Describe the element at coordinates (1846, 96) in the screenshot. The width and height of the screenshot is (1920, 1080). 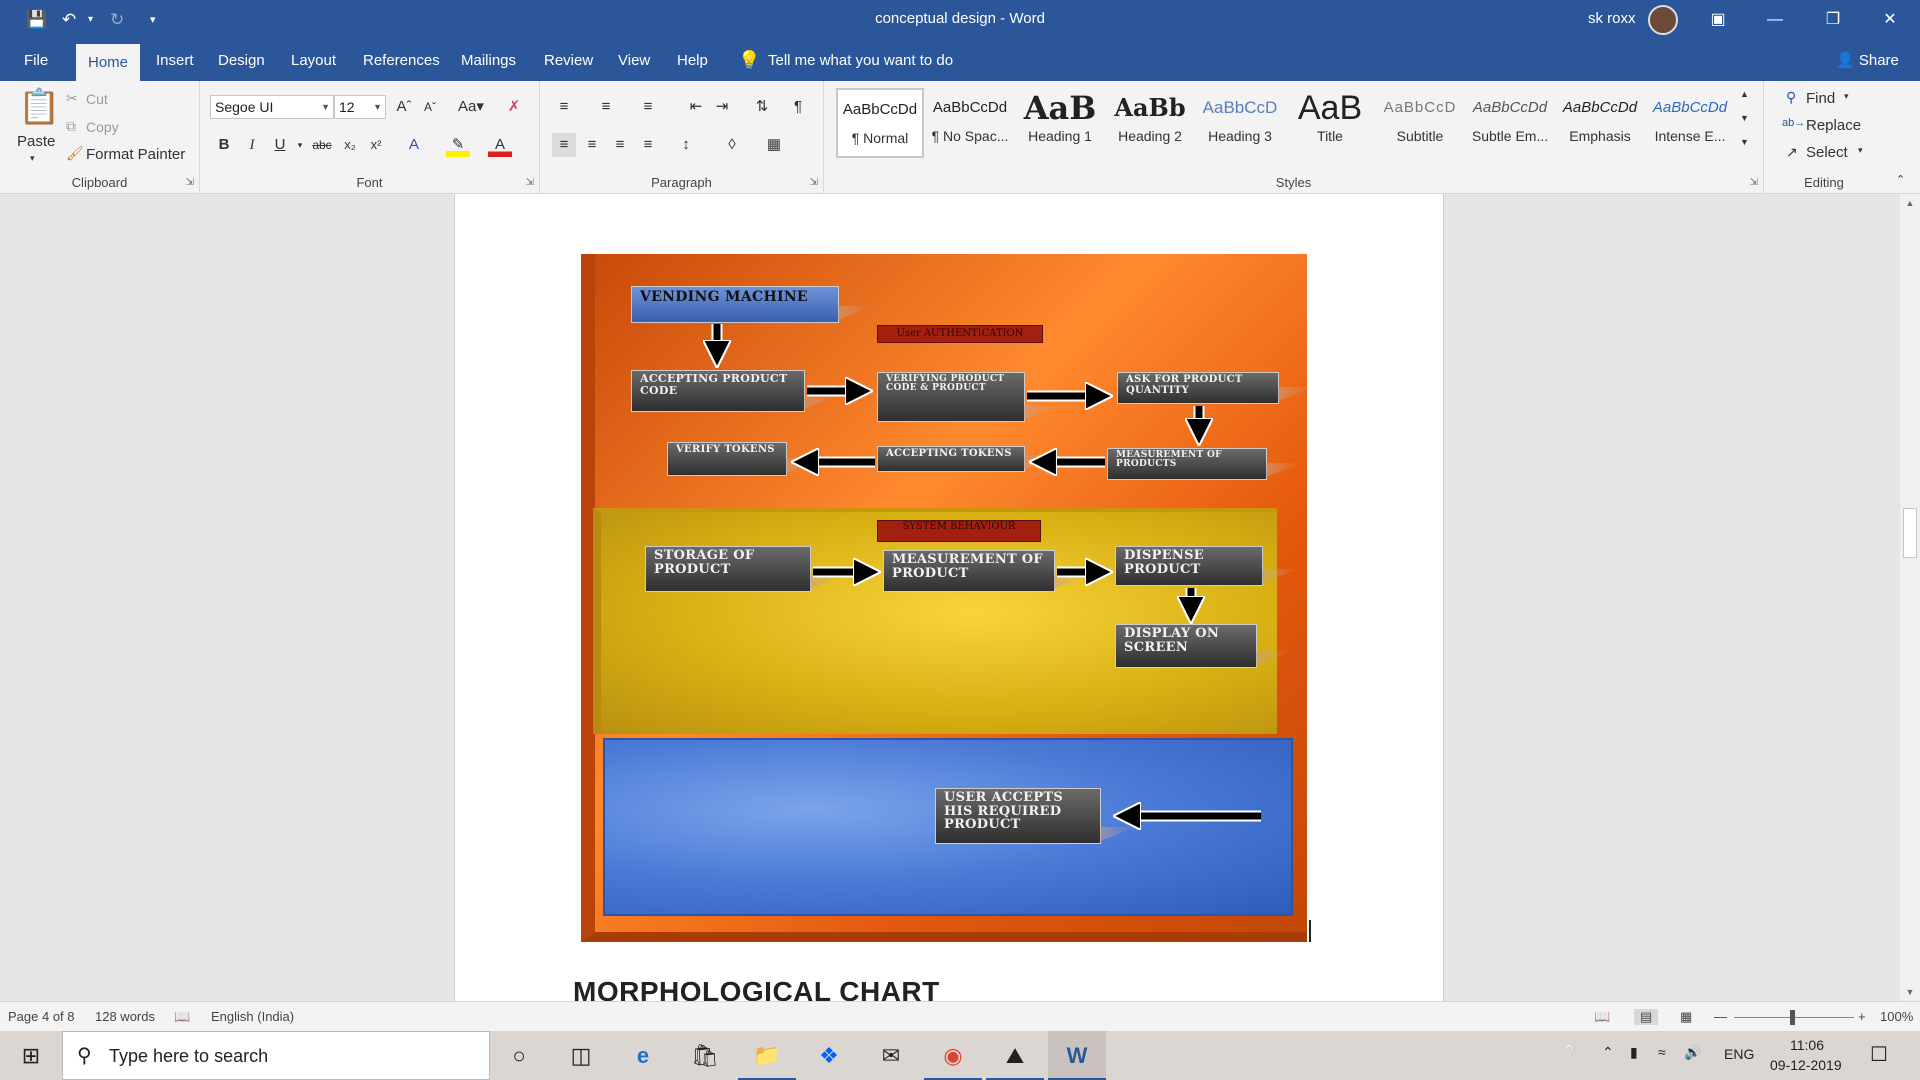
I see `find-dropdown-icon: ▾` at that location.